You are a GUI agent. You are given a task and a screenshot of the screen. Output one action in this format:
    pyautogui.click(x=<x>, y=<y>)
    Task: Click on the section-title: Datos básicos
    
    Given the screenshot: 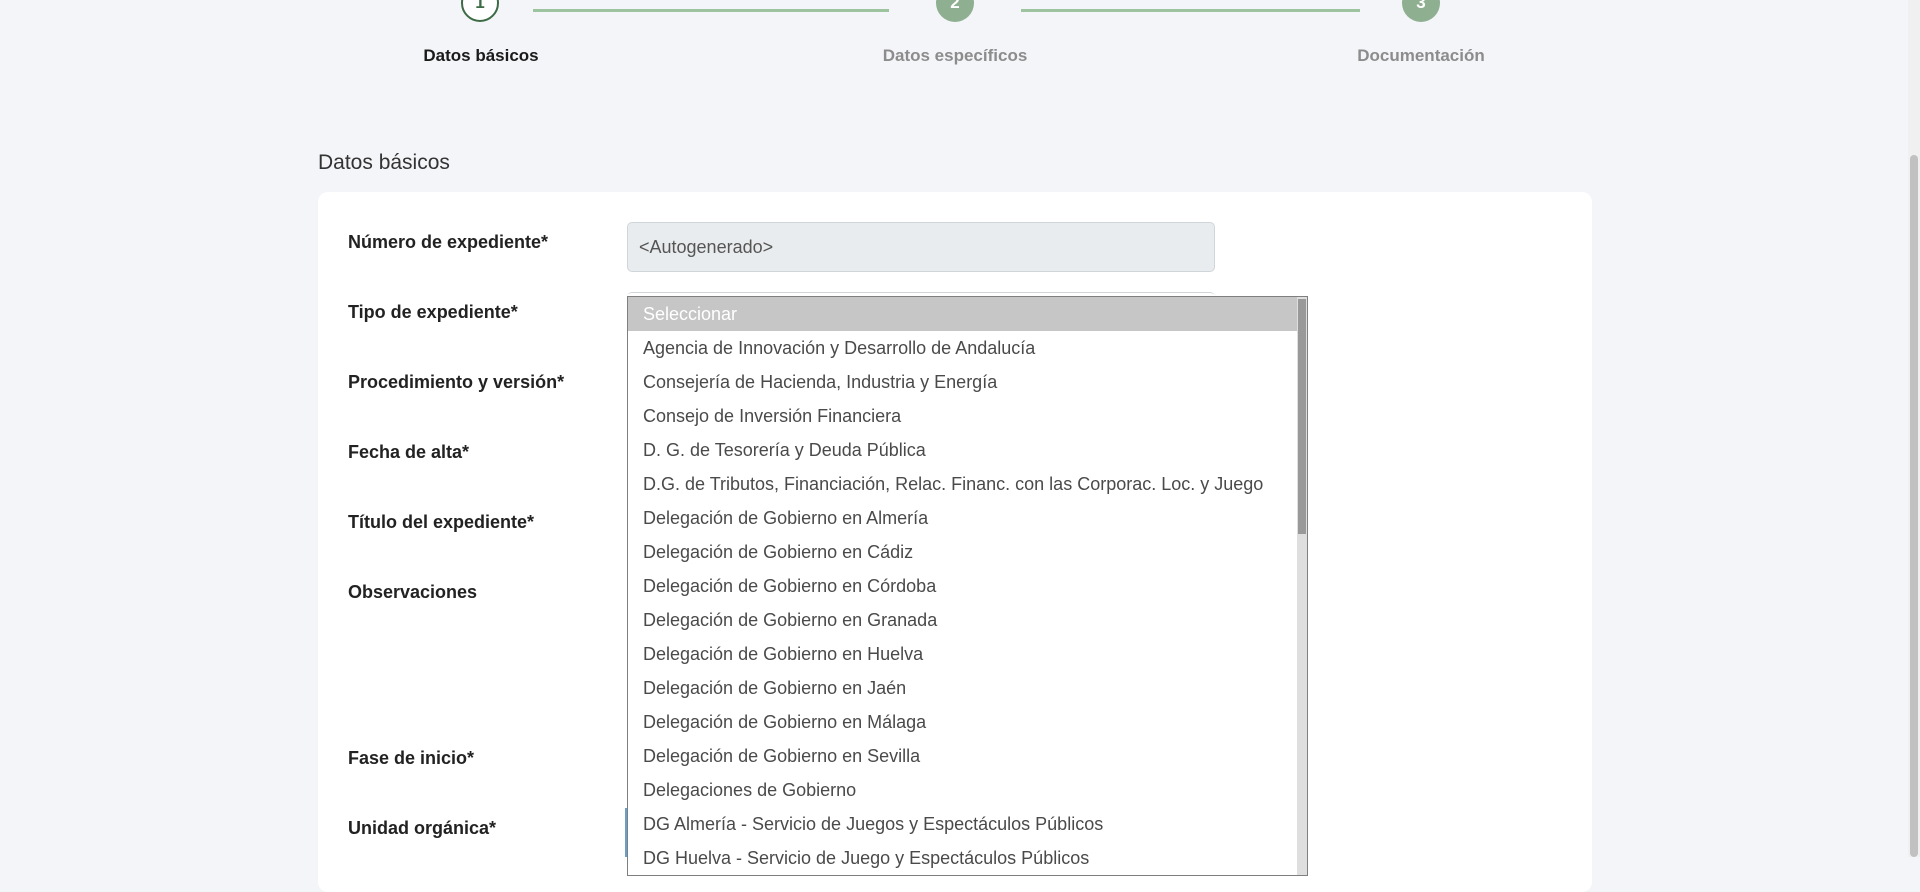 What is the action you would take?
    pyautogui.click(x=384, y=162)
    